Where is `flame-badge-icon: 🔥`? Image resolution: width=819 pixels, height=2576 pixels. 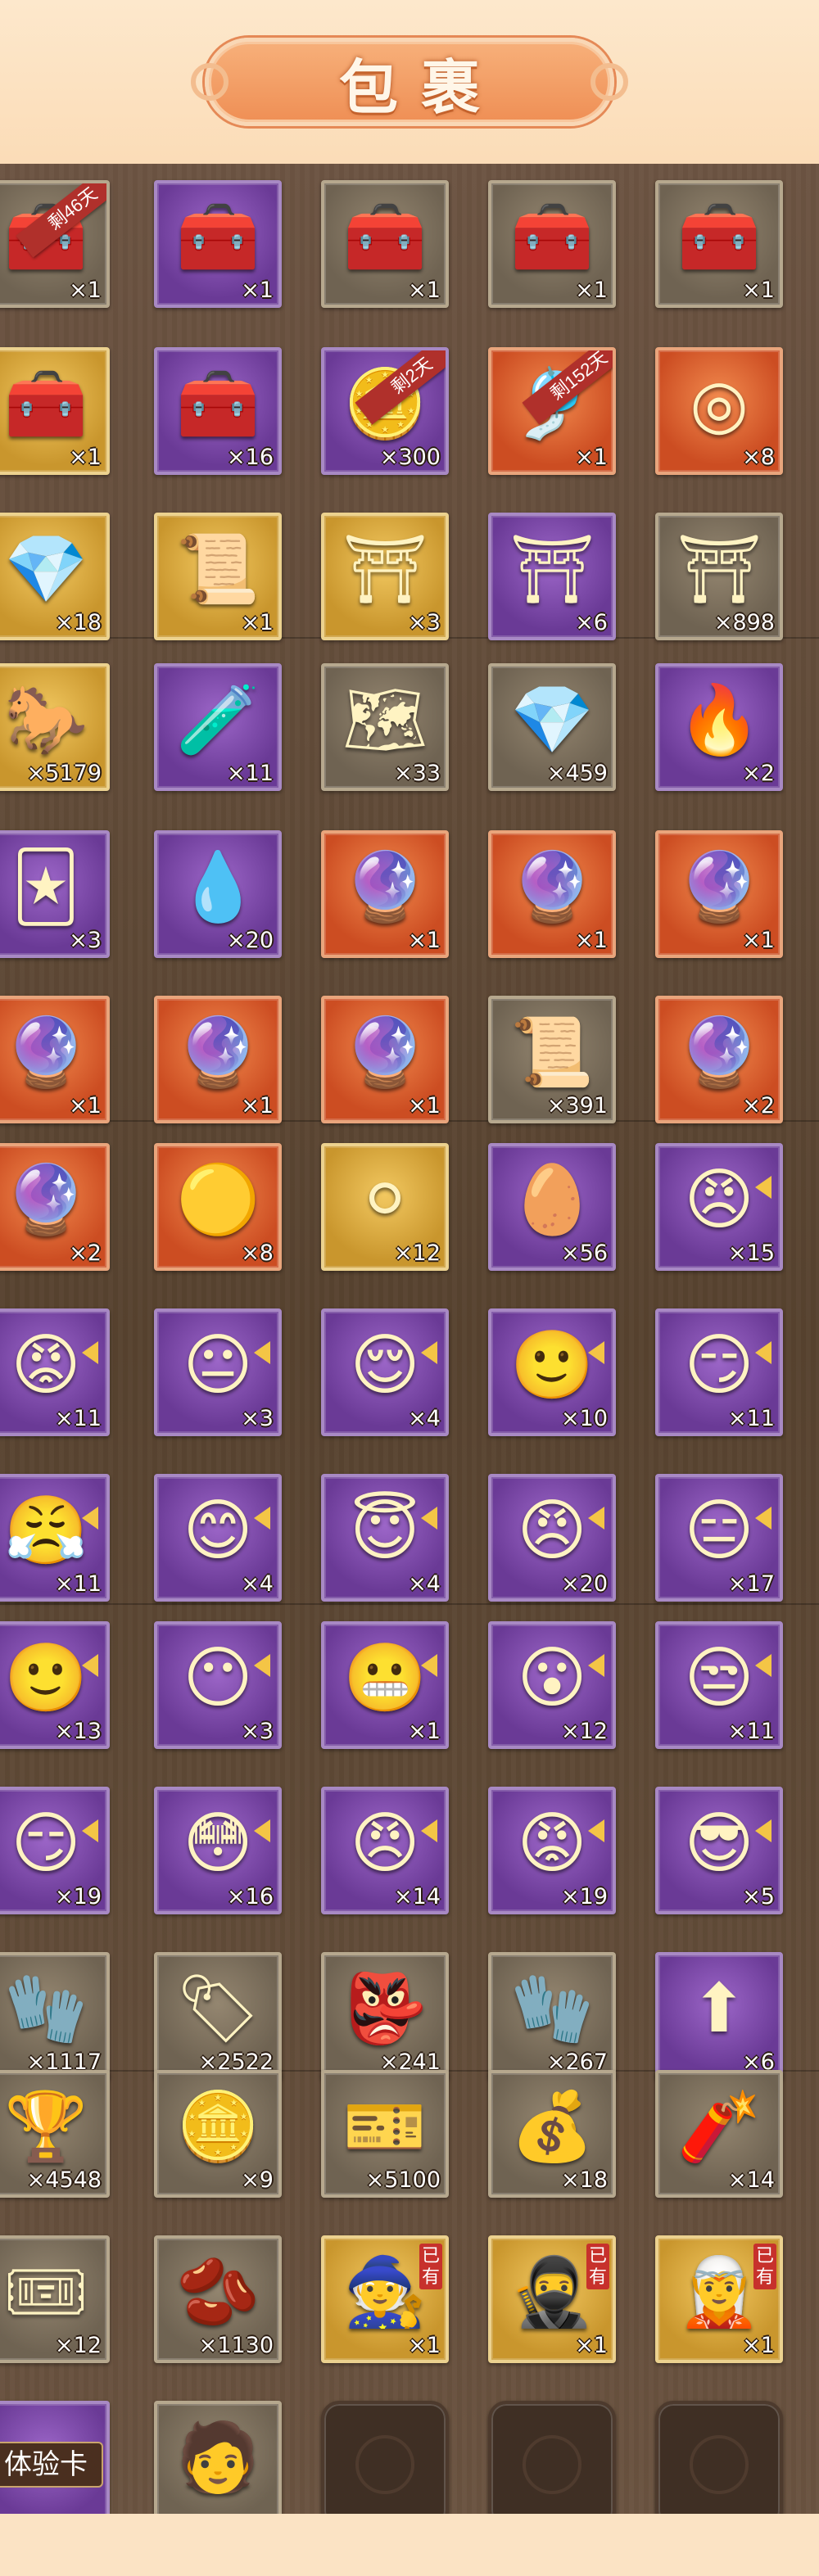
flame-badge-icon: 🔥 is located at coordinates (719, 720).